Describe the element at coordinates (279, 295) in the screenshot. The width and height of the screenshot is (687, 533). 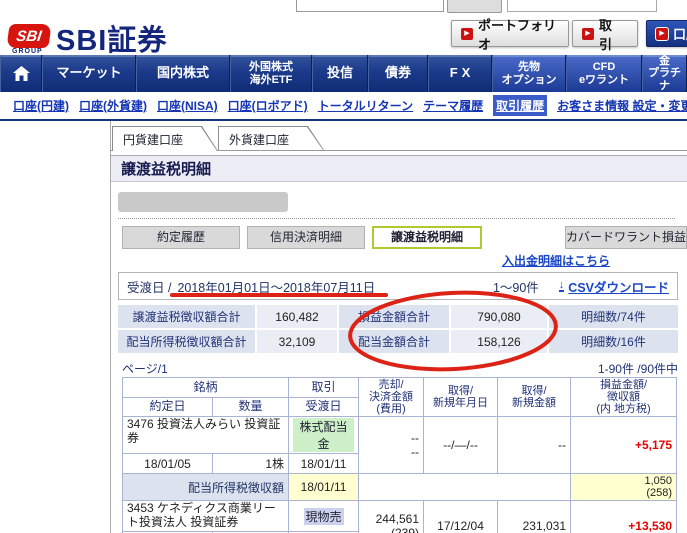
I see `red-underline-annotation` at that location.